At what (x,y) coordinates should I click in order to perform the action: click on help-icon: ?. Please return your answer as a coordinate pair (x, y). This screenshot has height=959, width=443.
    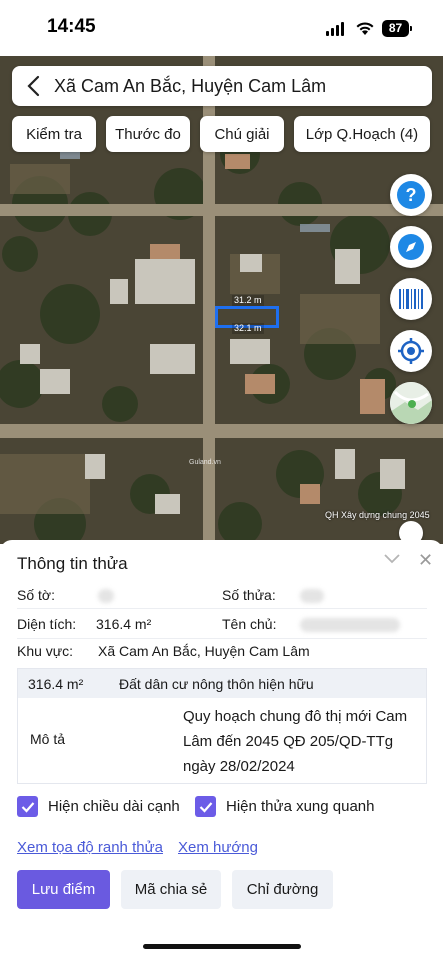
    Looking at the image, I should click on (411, 195).